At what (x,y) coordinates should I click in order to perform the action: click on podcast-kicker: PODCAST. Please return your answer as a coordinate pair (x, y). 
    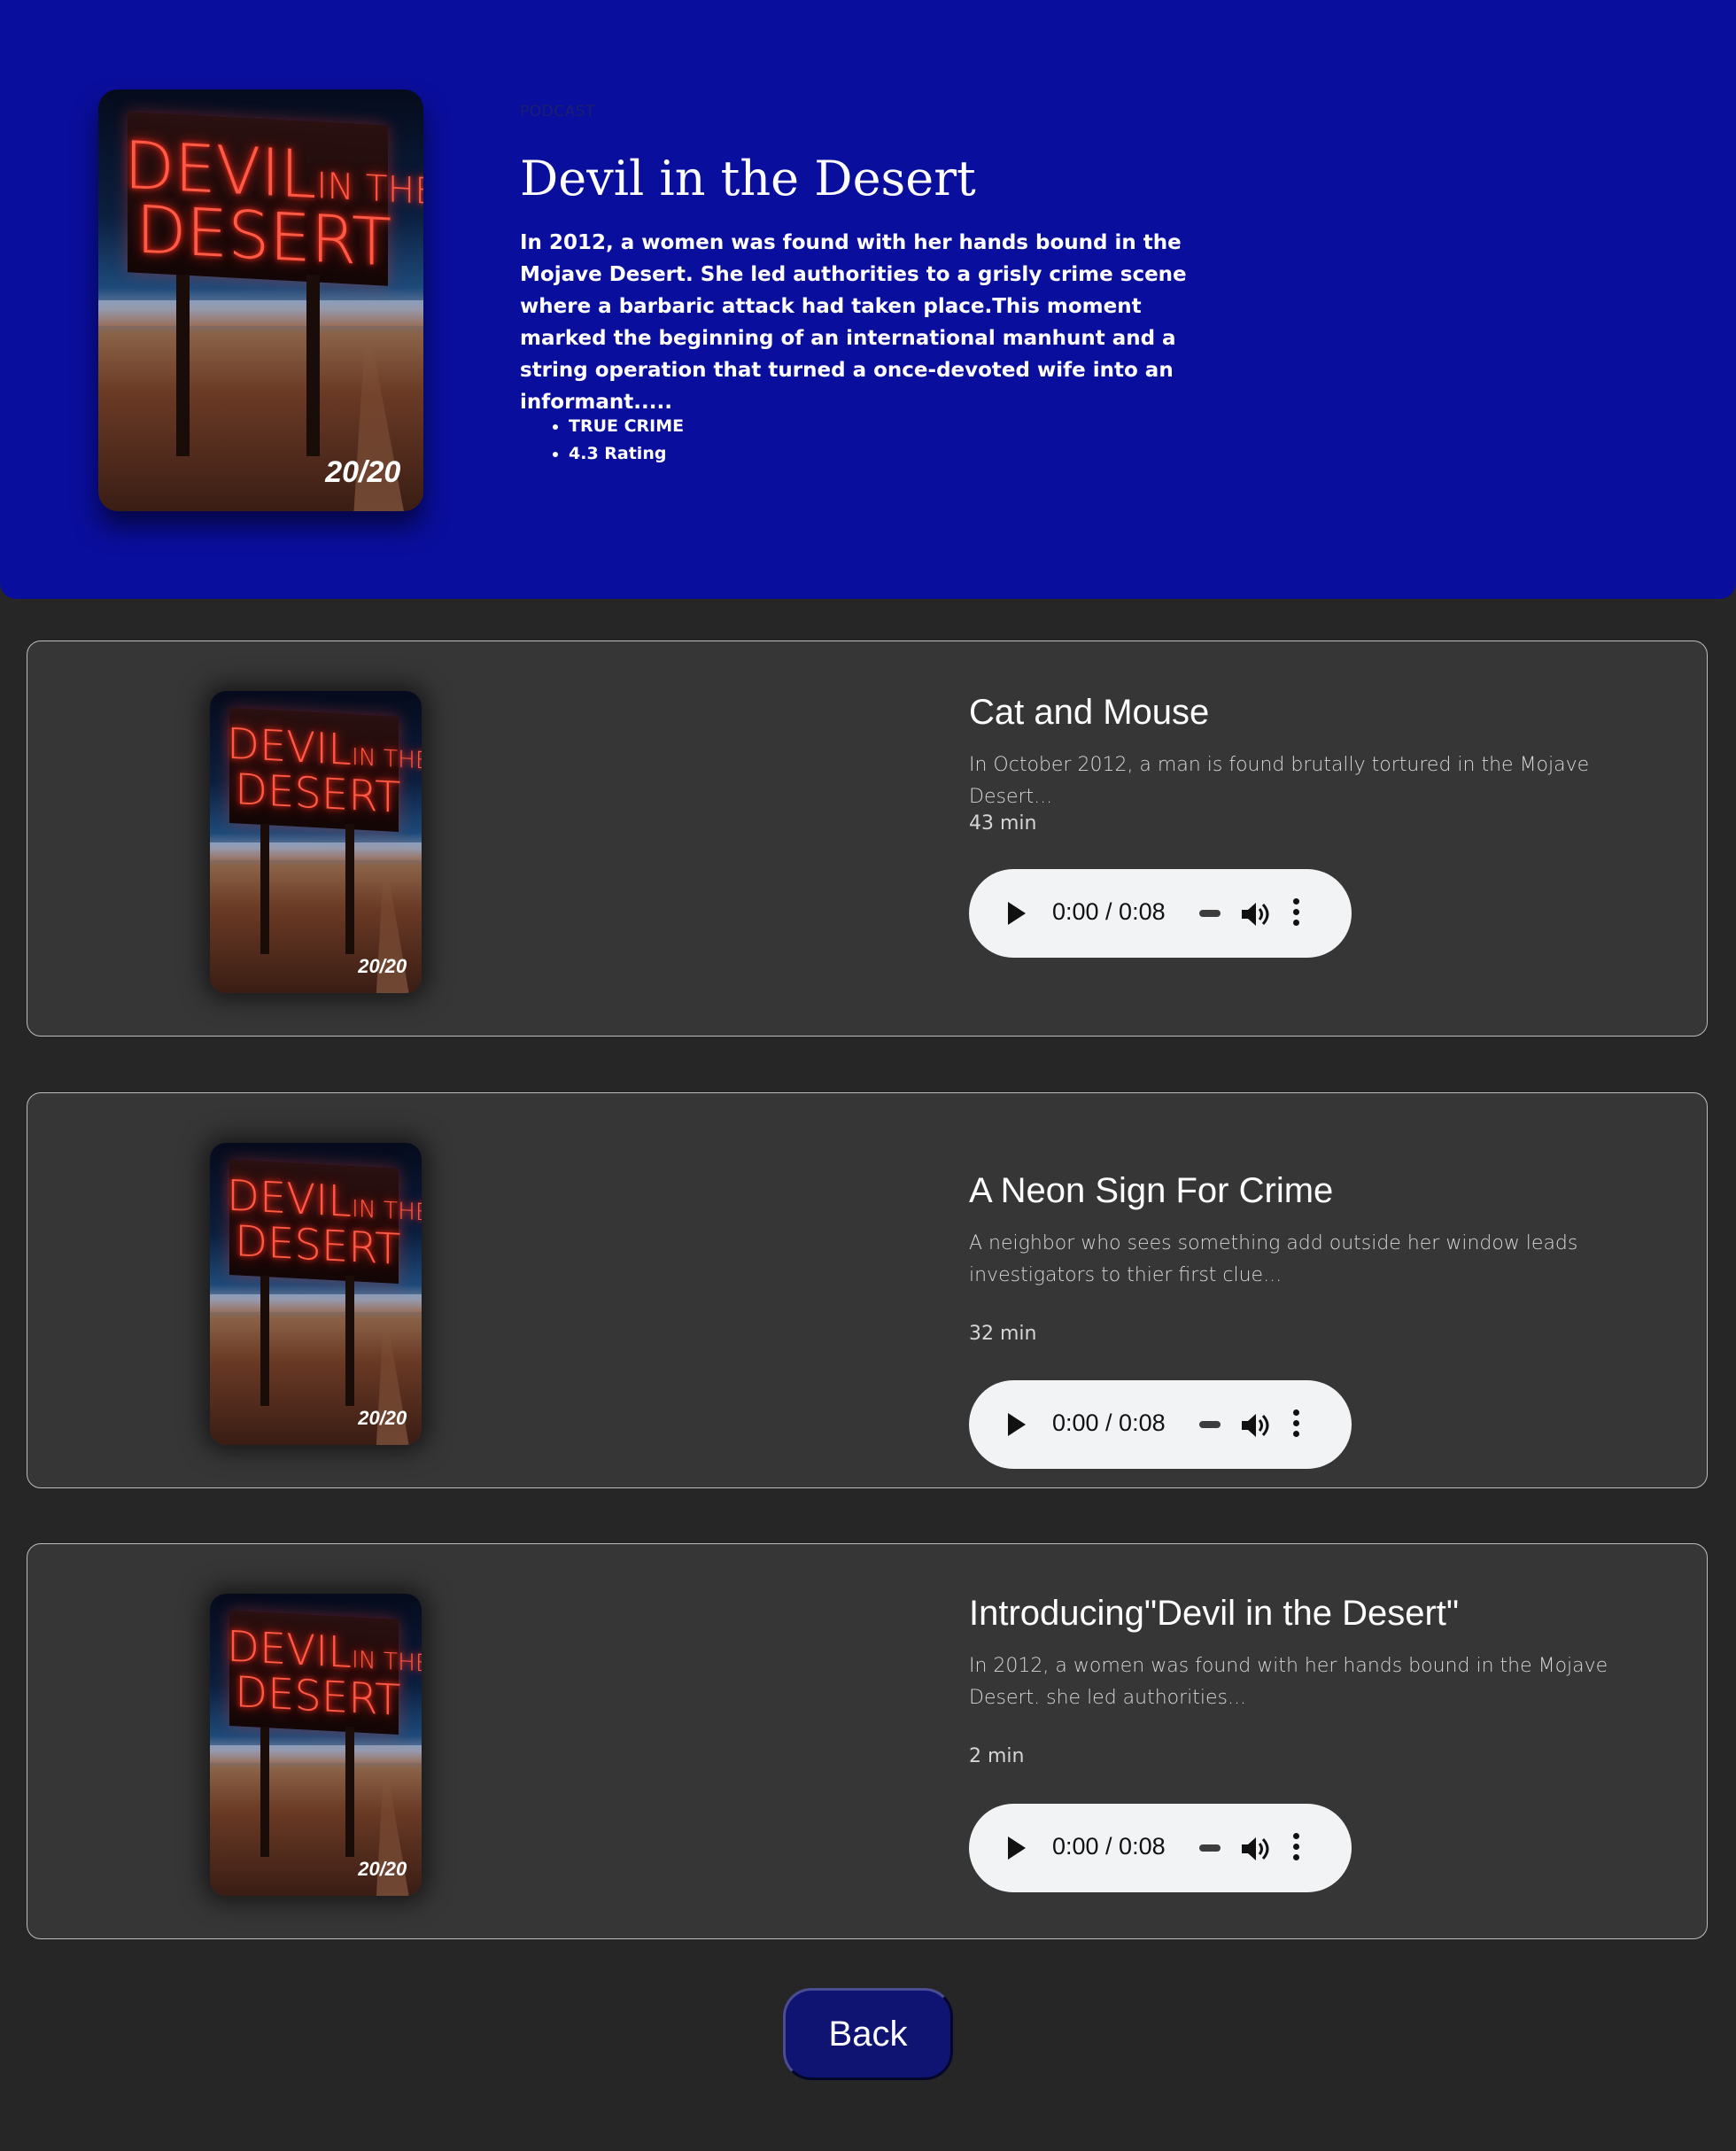
    Looking at the image, I should click on (557, 111).